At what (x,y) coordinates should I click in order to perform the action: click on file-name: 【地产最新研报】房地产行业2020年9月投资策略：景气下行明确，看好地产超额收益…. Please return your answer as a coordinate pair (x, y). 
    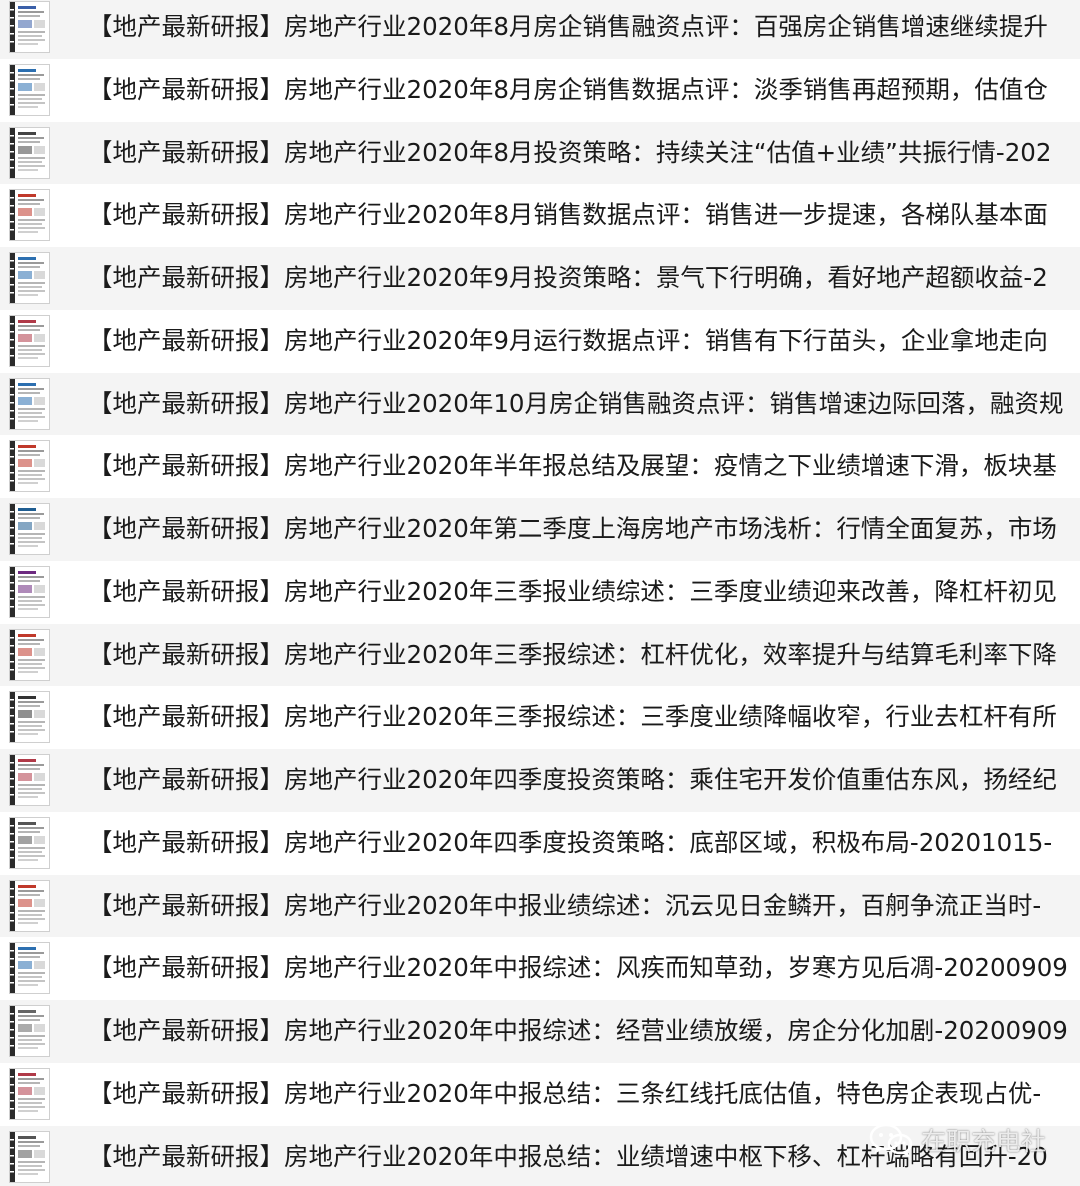
    Looking at the image, I should click on (568, 277).